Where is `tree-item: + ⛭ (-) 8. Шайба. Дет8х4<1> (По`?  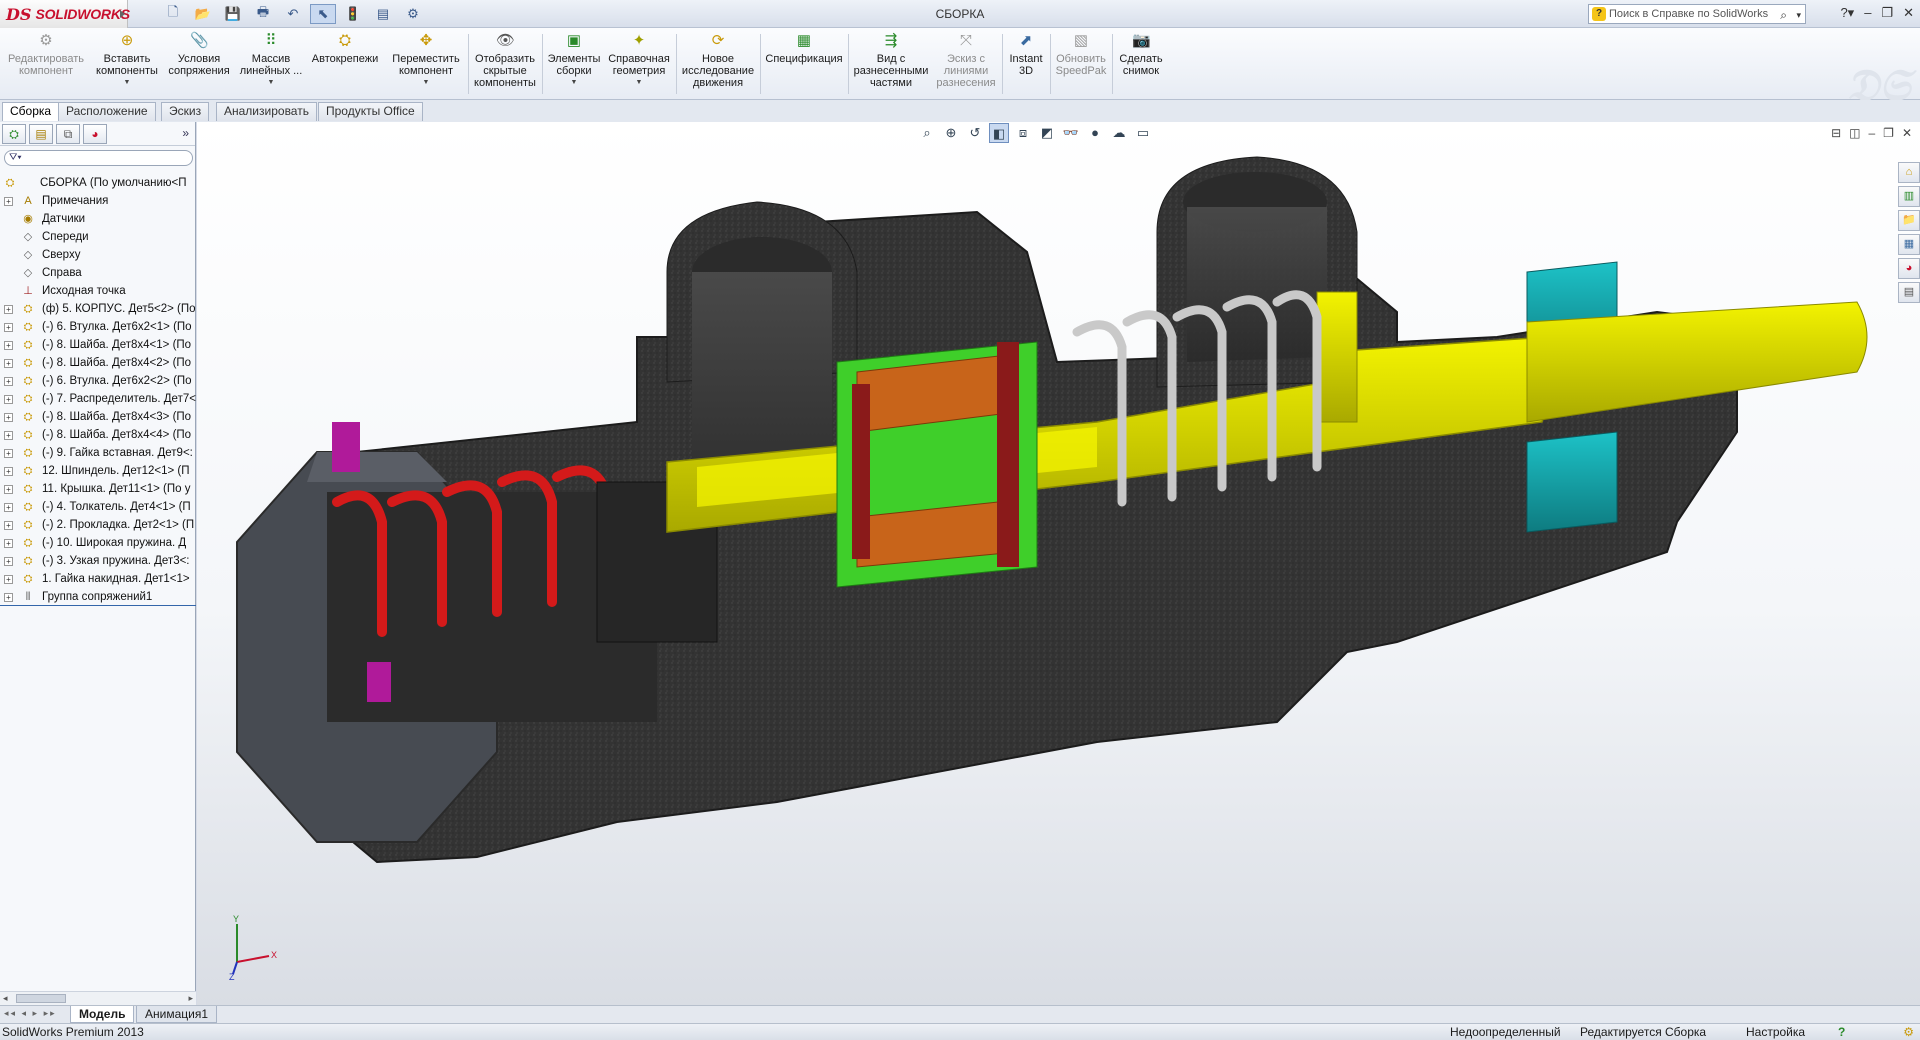 tree-item: + ⛭ (-) 8. Шайба. Дет8х4<1> (По is located at coordinates (98, 345).